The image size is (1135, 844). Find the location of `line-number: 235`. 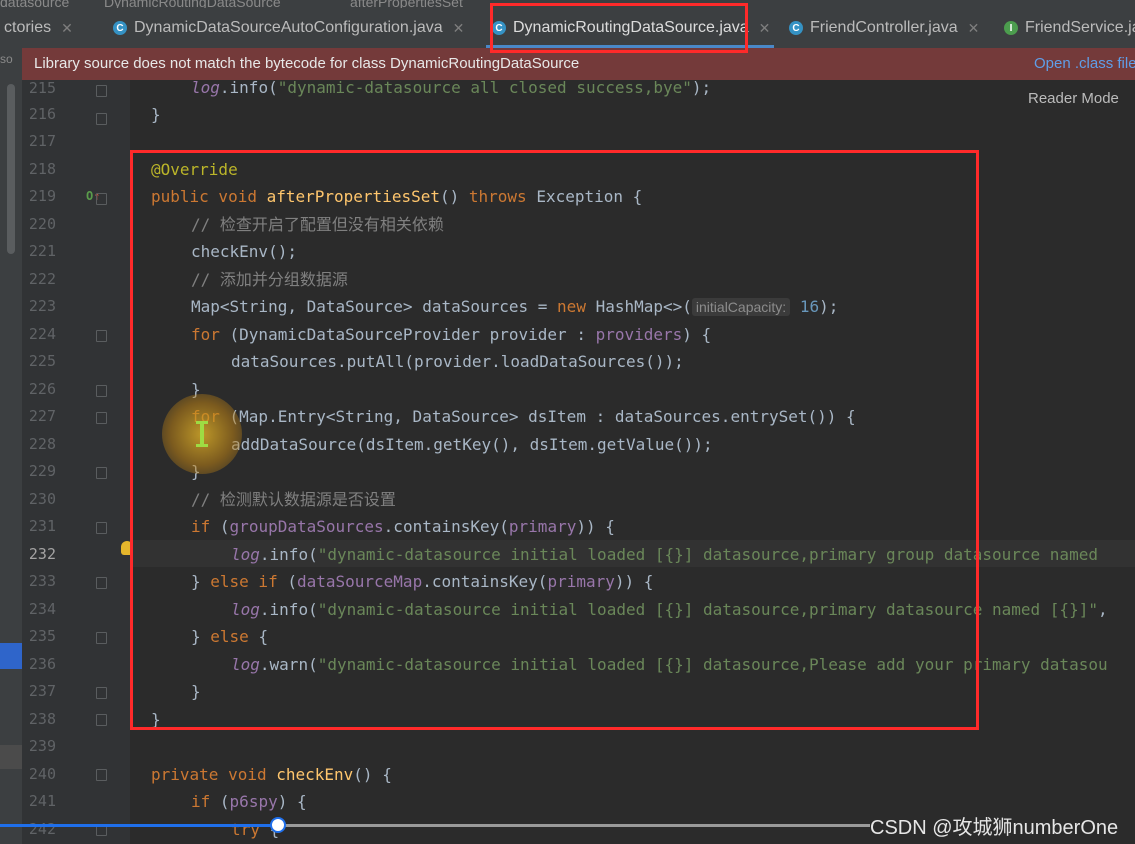

line-number: 235 is located at coordinates (42, 636).